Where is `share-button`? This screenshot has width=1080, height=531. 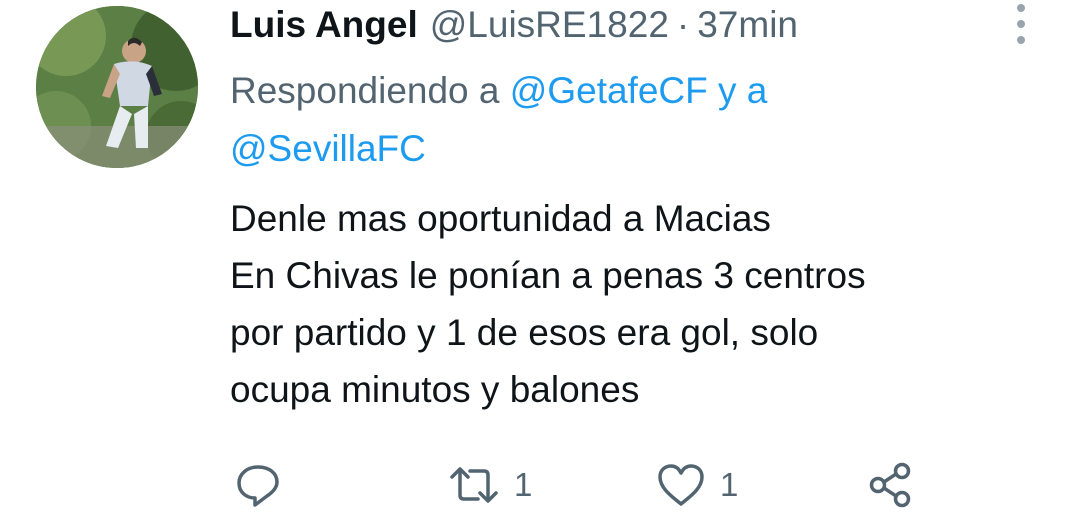 share-button is located at coordinates (890, 485).